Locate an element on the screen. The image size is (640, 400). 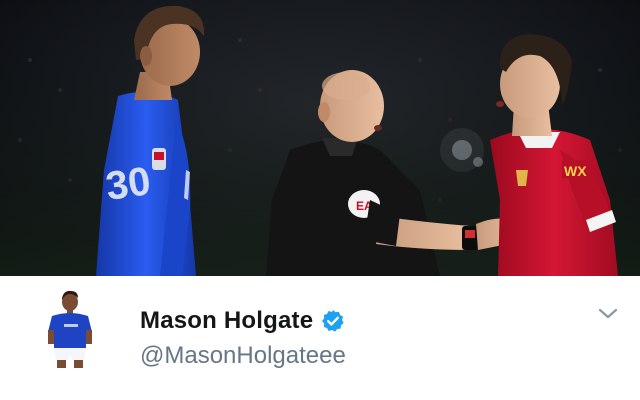
chevron-down-icon is located at coordinates (608, 314).